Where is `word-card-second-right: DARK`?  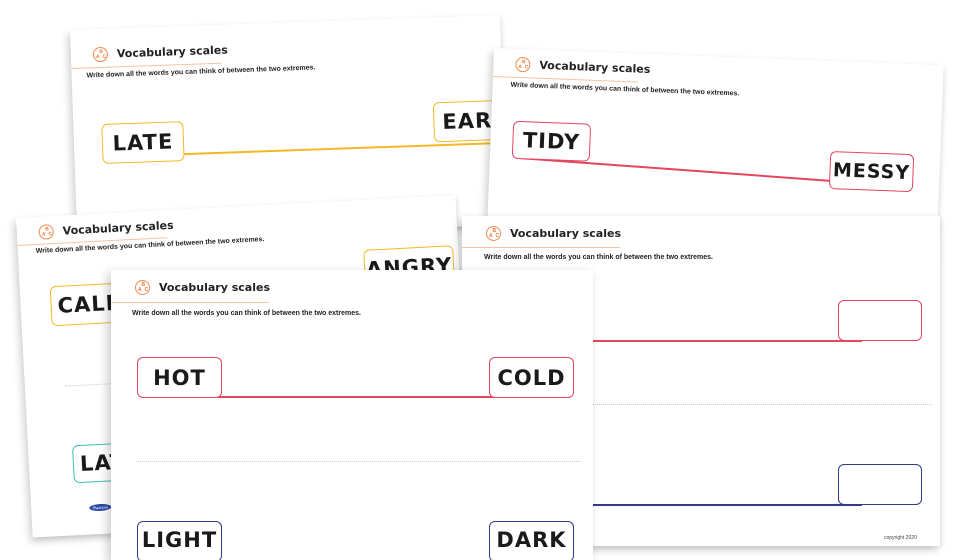 word-card-second-right: DARK is located at coordinates (531, 540).